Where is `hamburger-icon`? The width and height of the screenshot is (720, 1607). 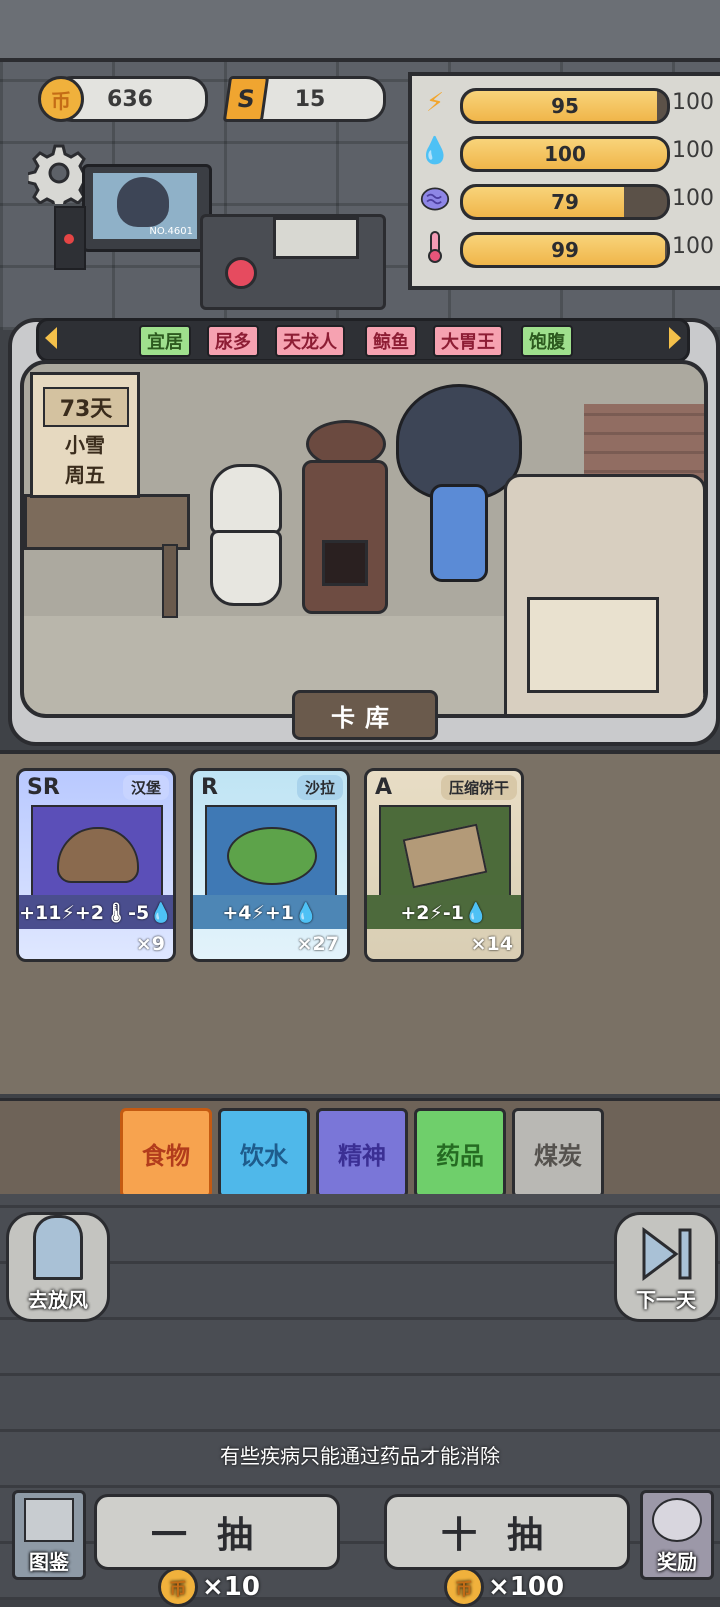
hamburger-icon is located at coordinates (97, 852).